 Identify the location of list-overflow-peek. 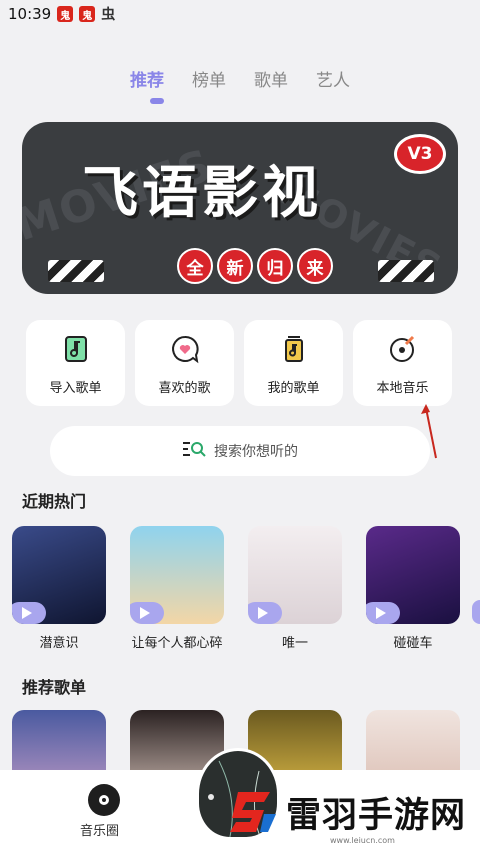
(476, 612).